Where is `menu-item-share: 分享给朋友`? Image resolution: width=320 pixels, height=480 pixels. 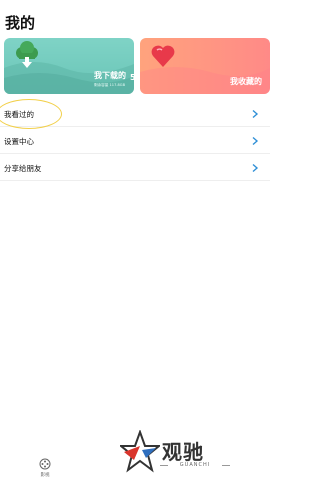 menu-item-share: 分享给朋友 is located at coordinates (135, 168).